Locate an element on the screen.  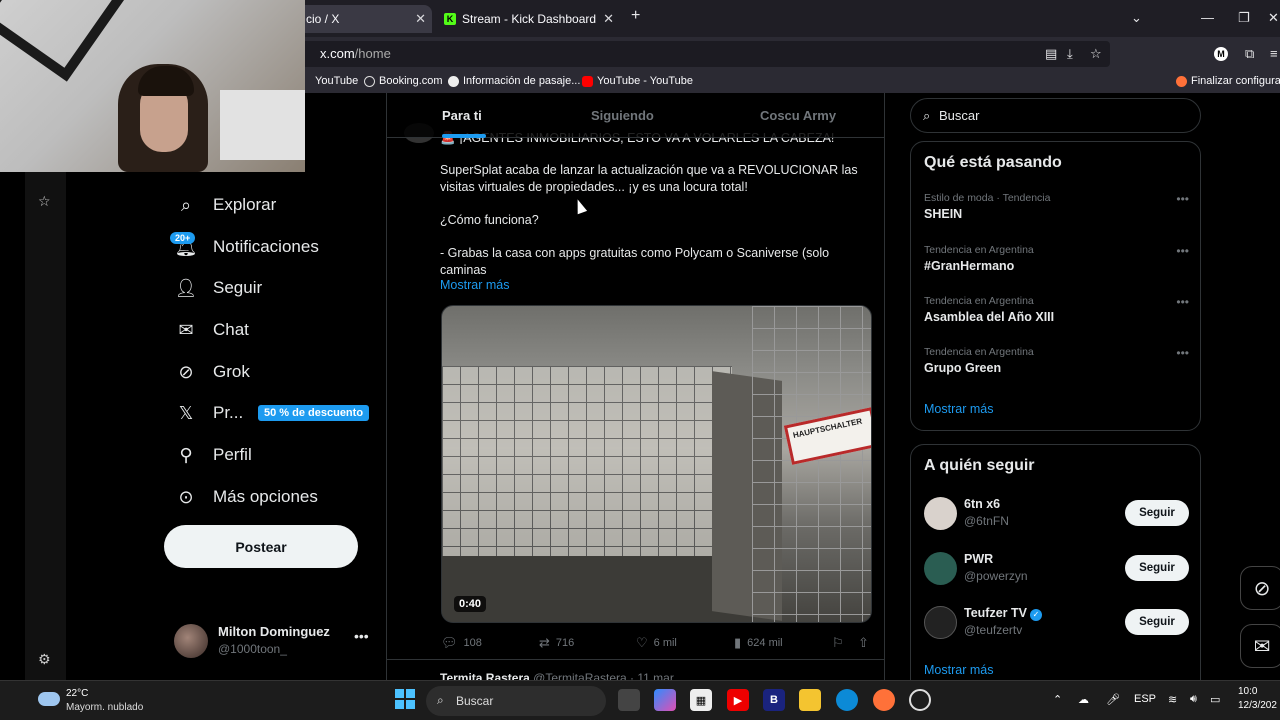
active-tab-indicator is located at coordinates (464, 136).